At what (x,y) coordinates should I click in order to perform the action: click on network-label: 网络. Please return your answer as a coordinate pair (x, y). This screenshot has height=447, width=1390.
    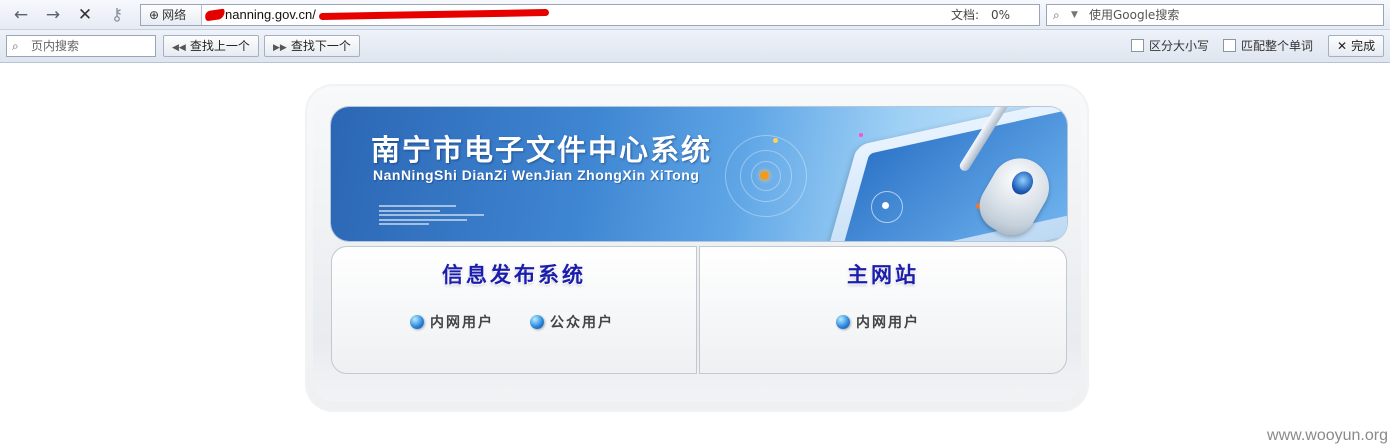
    Looking at the image, I should click on (174, 15).